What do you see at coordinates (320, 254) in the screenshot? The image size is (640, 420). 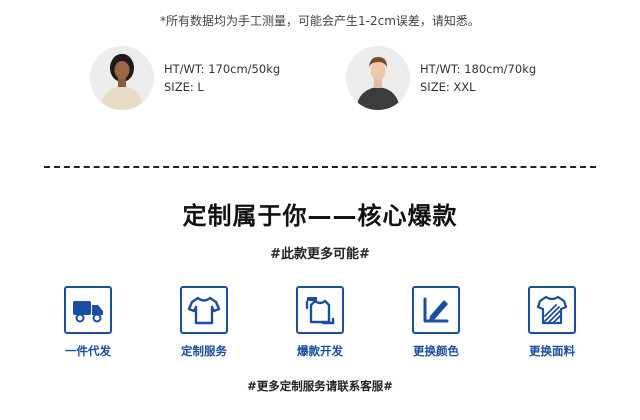 I see `section-subhead: #此款更多可能#` at bounding box center [320, 254].